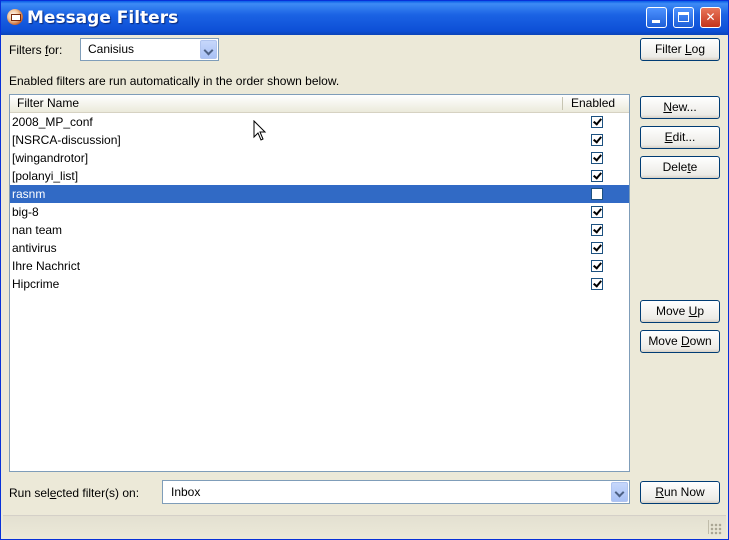 This screenshot has height=540, width=729. Describe the element at coordinates (319, 266) in the screenshot. I see `filter-row: Ihre Nachrict` at that location.